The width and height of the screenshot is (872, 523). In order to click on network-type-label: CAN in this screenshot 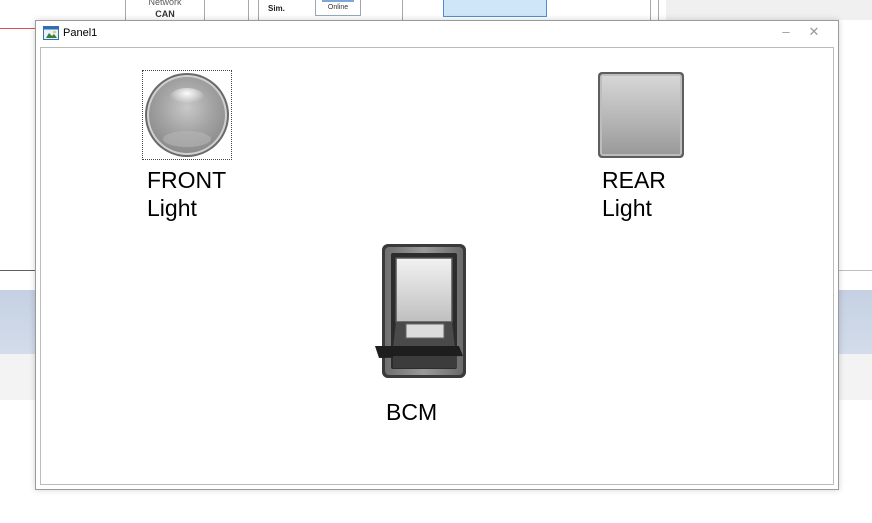, I will do `click(165, 14)`.